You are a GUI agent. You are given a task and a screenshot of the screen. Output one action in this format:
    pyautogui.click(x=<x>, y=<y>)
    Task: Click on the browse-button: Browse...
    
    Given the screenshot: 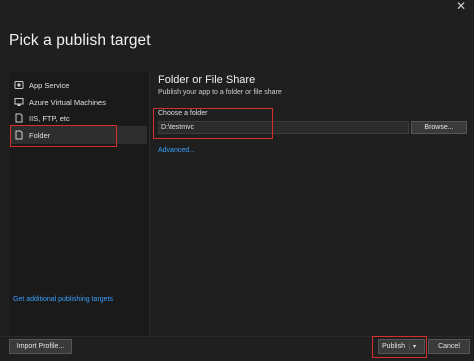 What is the action you would take?
    pyautogui.click(x=439, y=127)
    